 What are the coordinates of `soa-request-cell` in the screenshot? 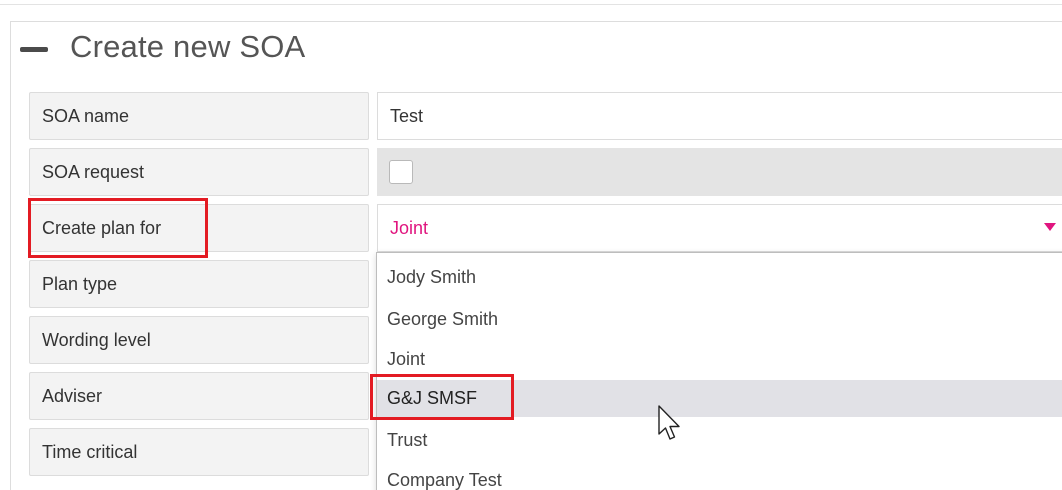 It's located at (719, 172).